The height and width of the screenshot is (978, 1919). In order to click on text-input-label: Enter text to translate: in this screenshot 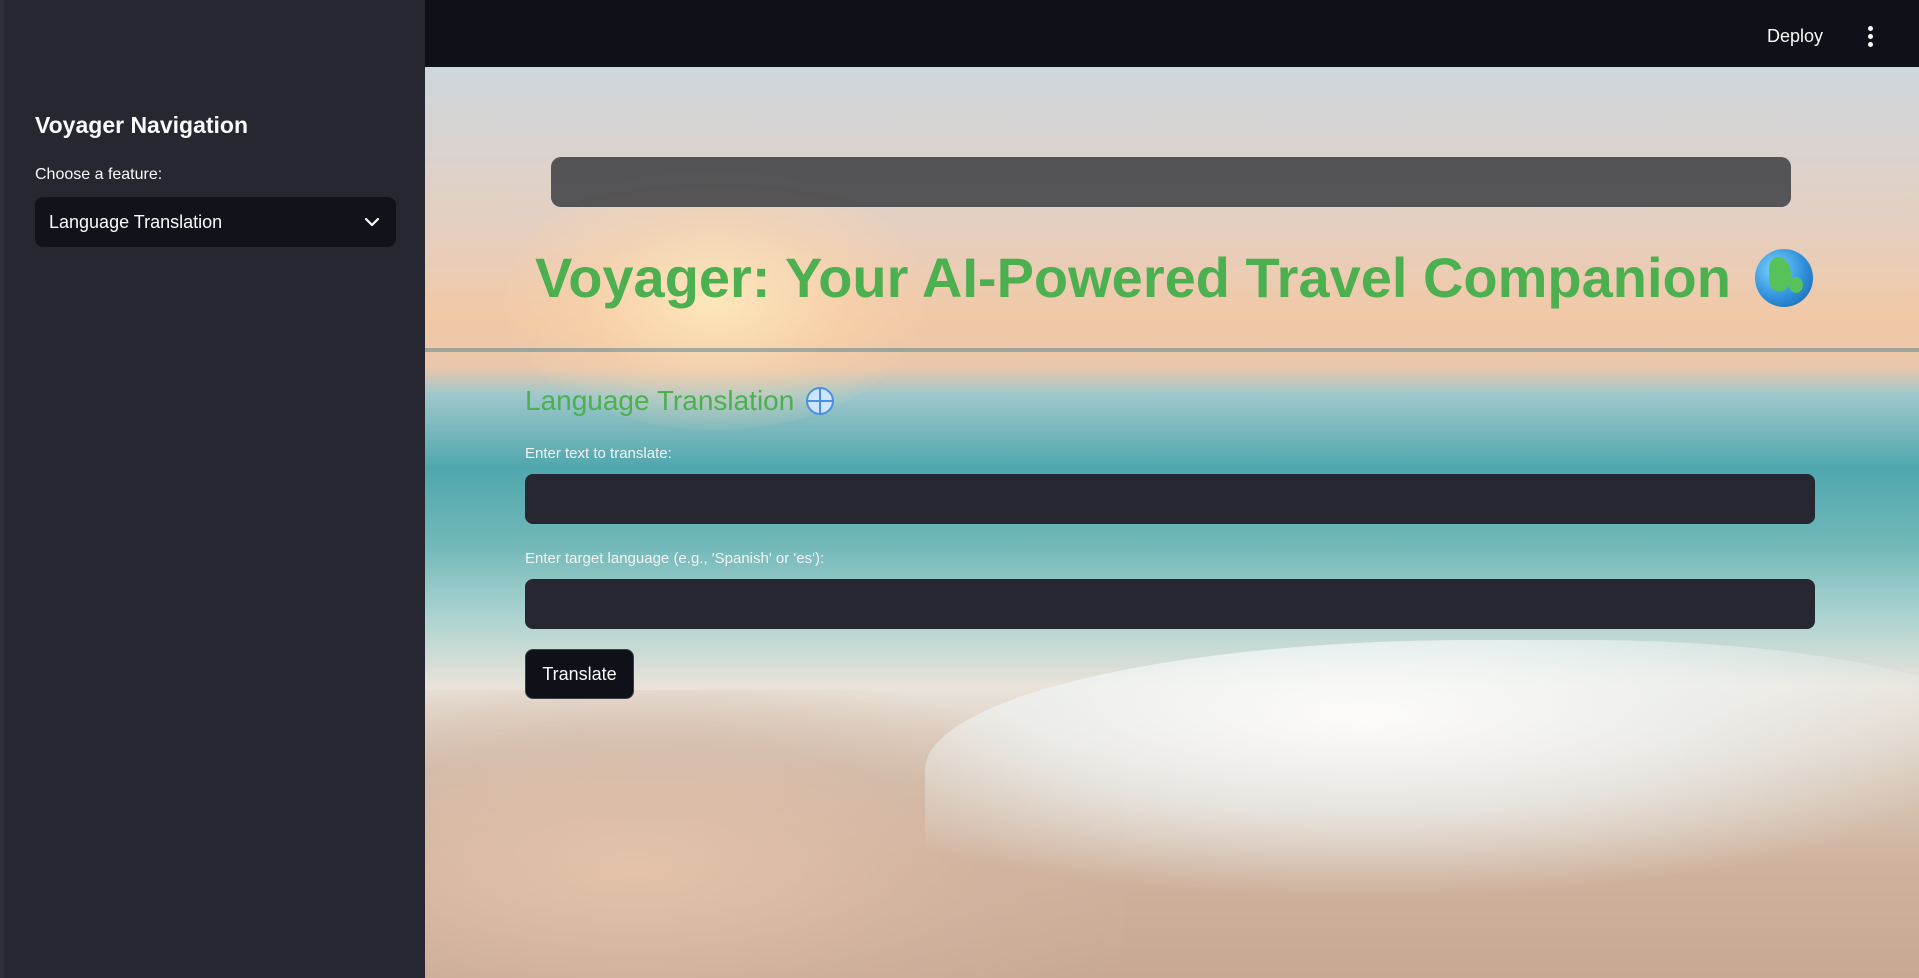, I will do `click(598, 453)`.